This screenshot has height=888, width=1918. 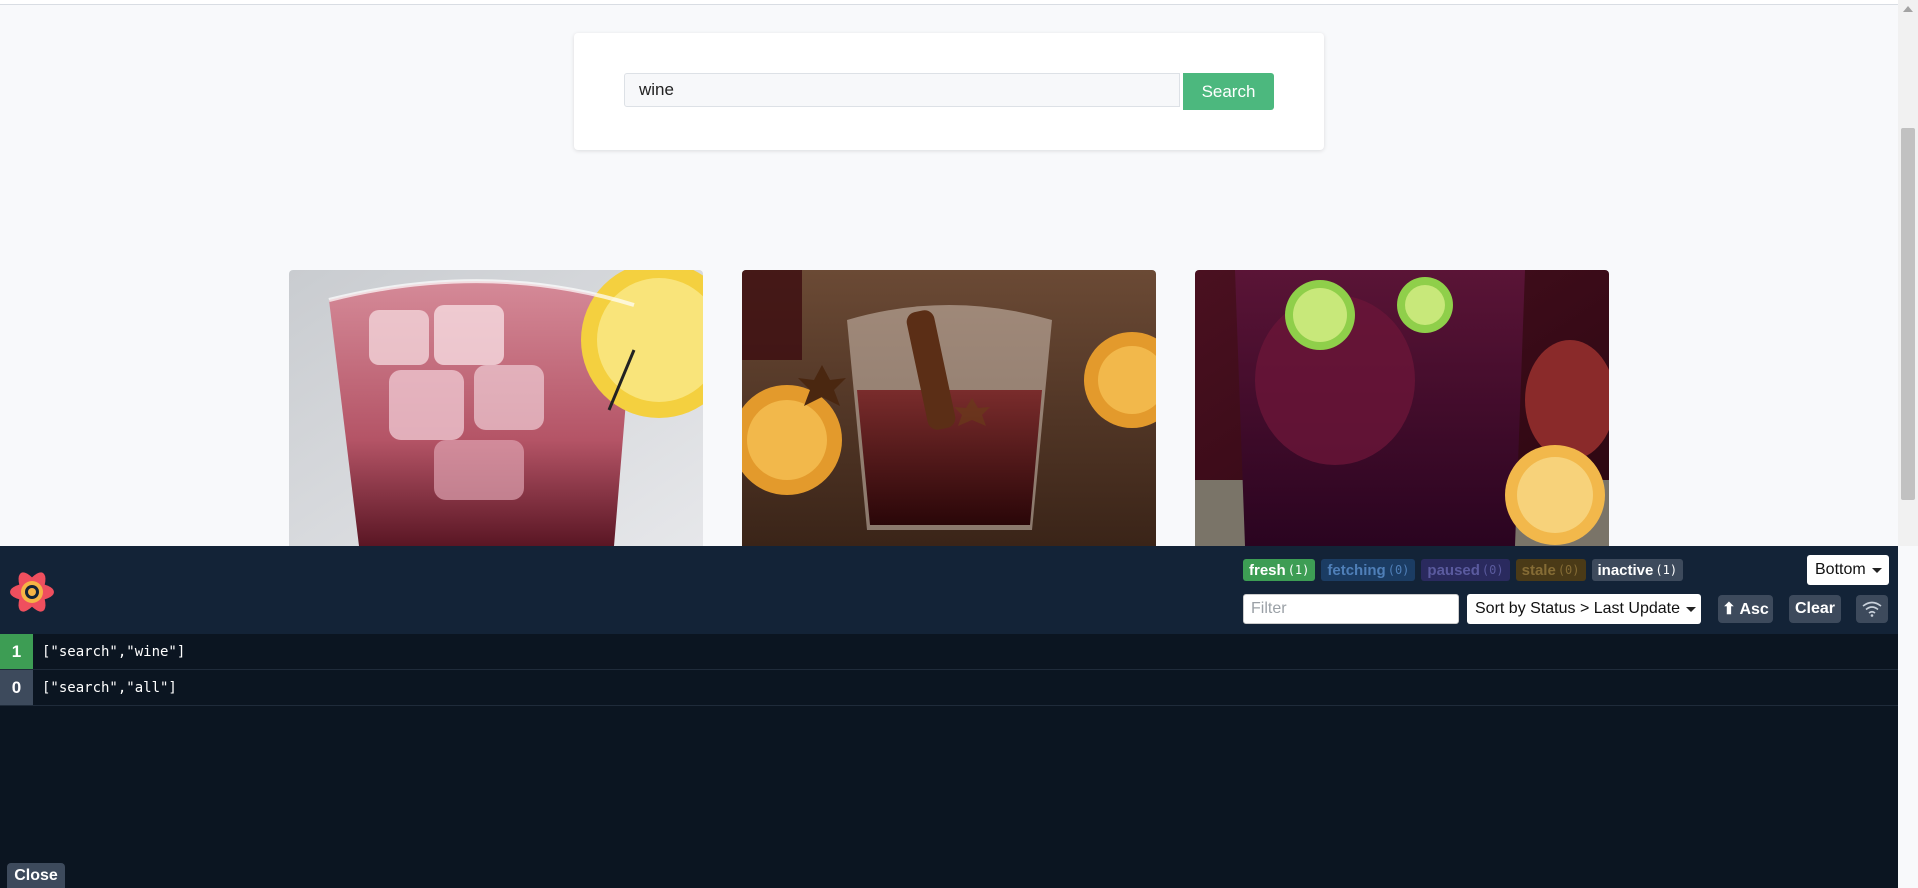 I want to click on page-top-border, so click(x=949, y=2).